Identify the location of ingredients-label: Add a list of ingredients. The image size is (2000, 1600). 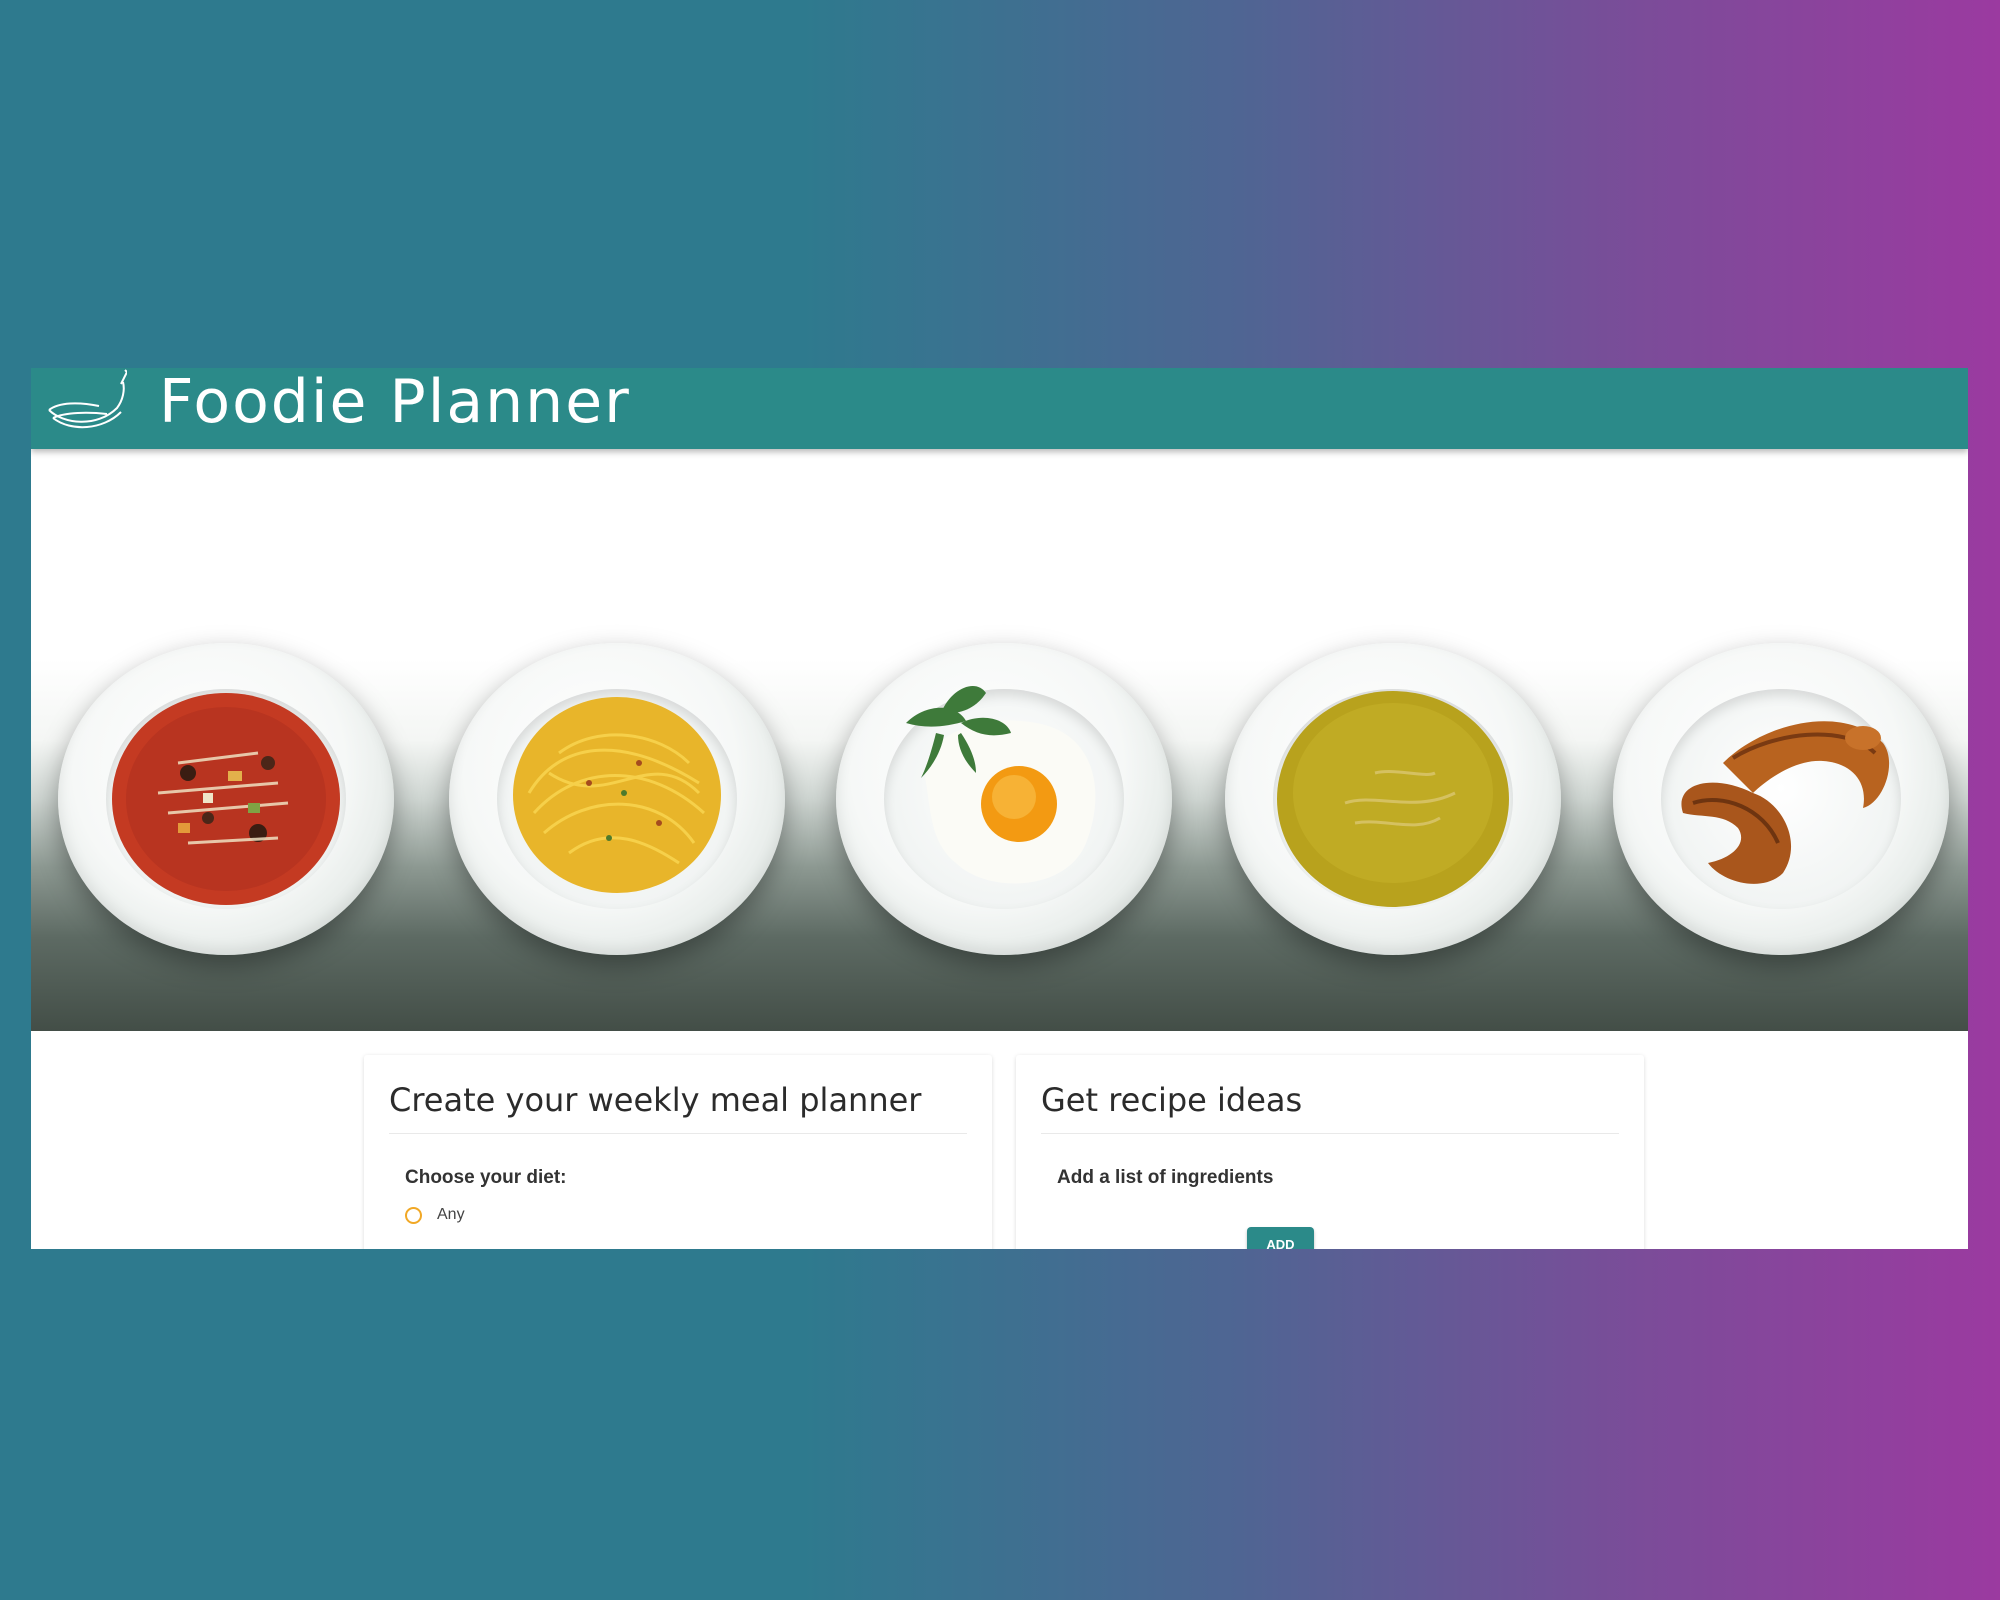
(1165, 1177).